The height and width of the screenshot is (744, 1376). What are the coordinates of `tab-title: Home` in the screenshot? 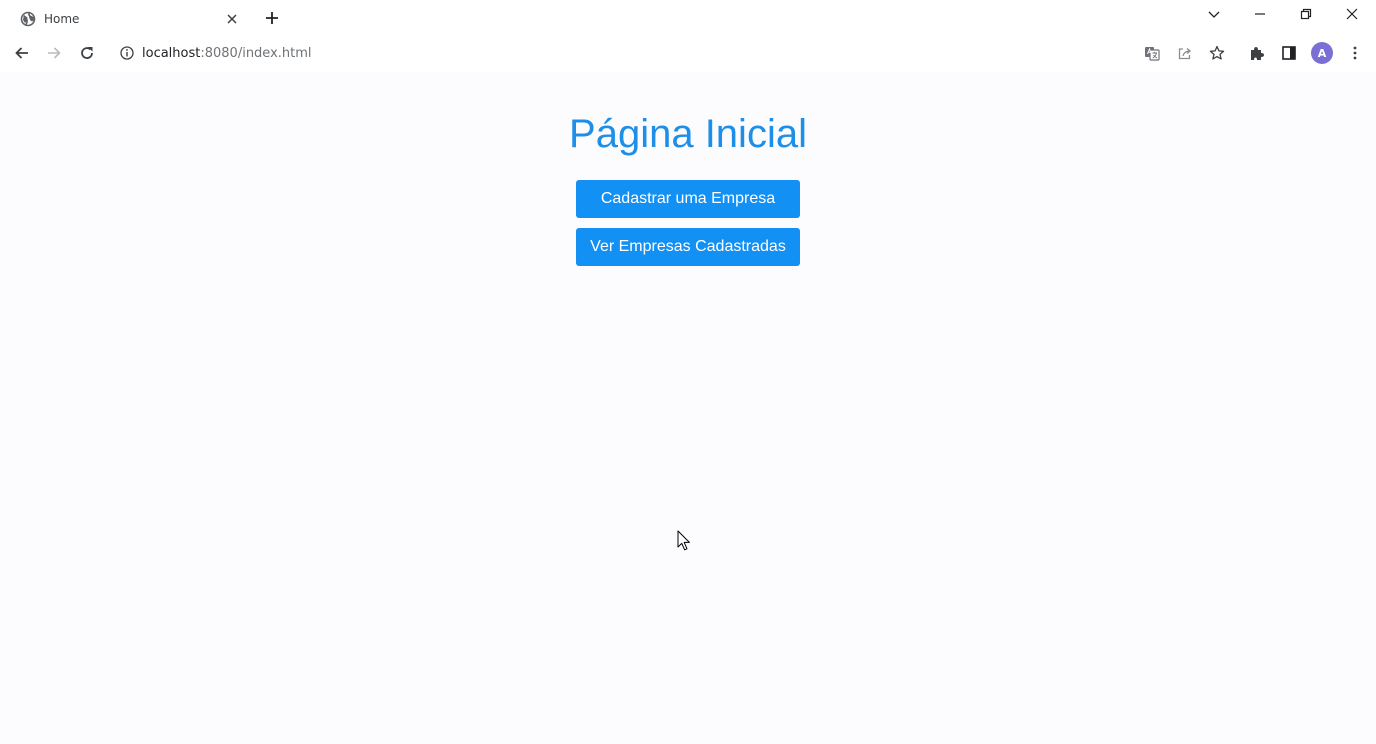 It's located at (62, 19).